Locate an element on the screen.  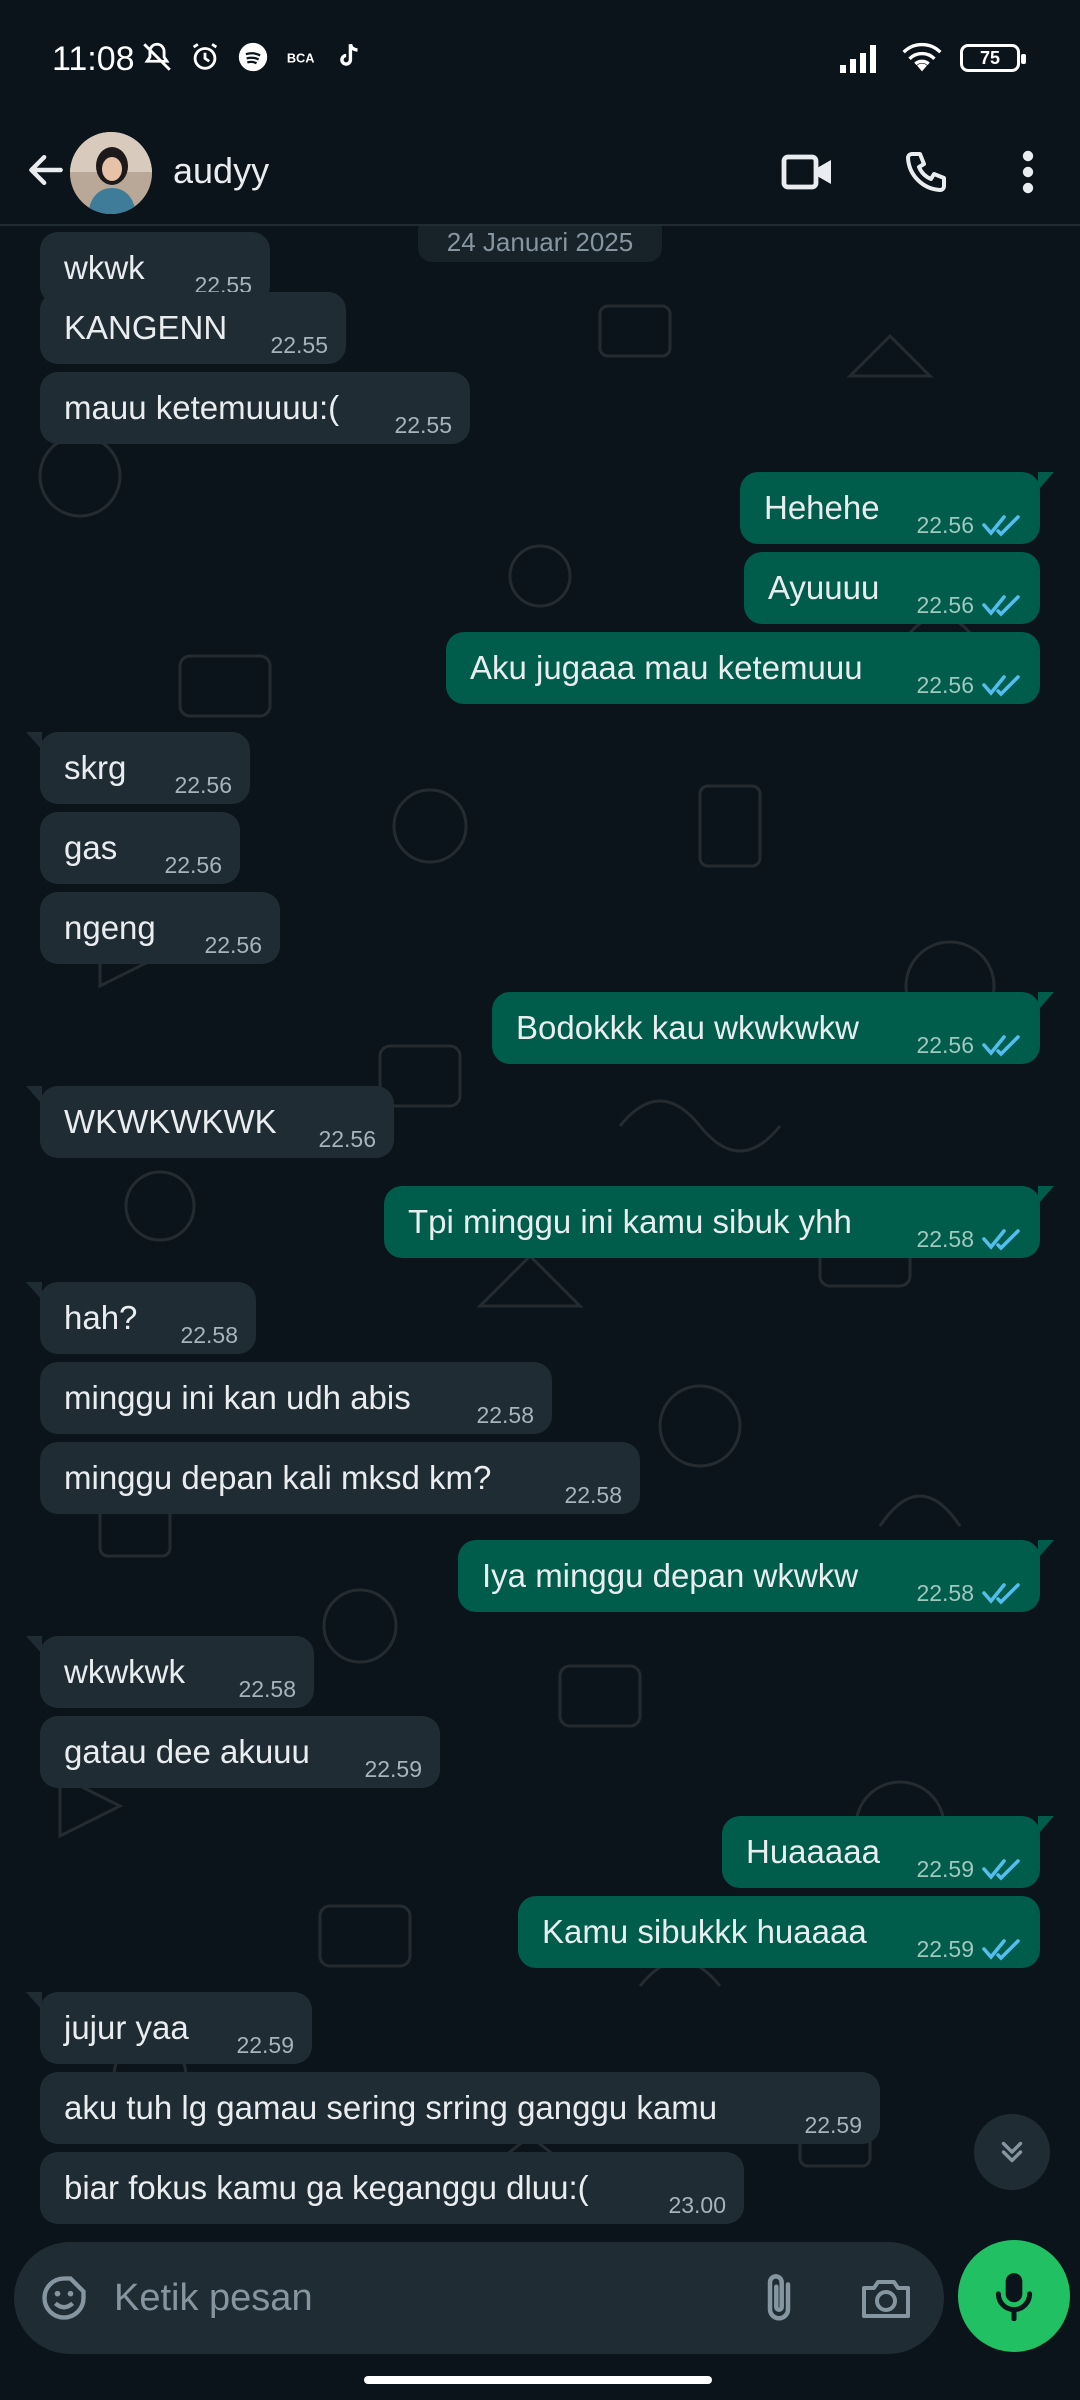
back-button is located at coordinates (46, 170).